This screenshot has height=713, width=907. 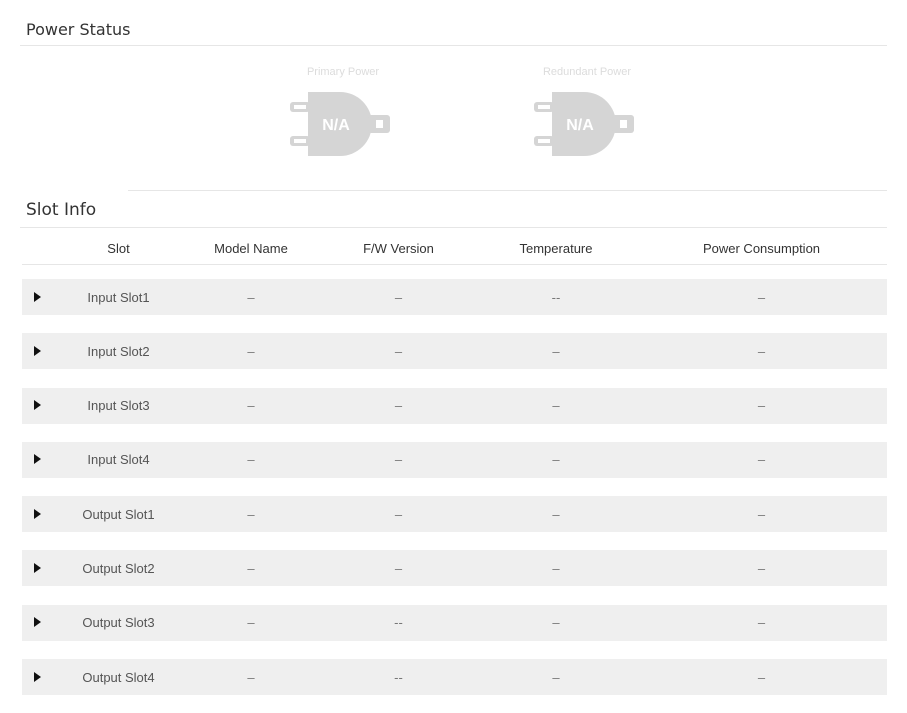 I want to click on slot-info-title: Slot Info, so click(x=61, y=210).